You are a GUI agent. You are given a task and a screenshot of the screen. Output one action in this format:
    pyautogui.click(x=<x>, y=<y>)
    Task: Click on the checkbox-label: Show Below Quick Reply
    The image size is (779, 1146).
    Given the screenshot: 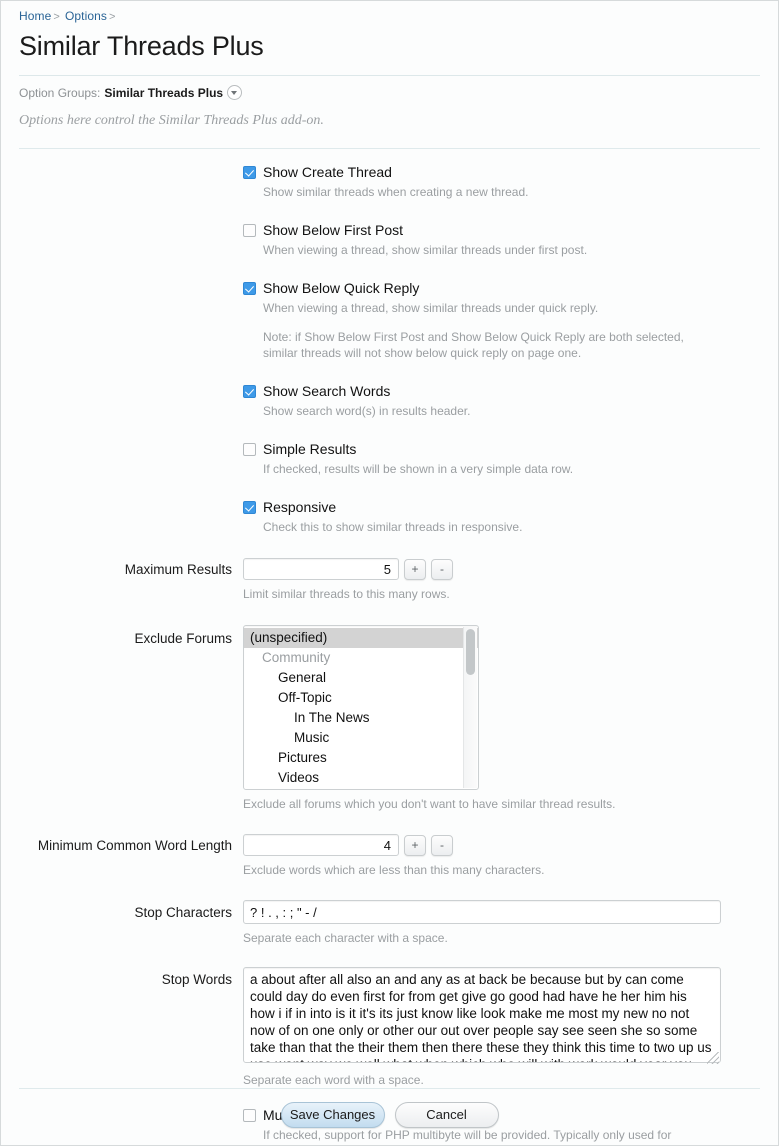 What is the action you would take?
    pyautogui.click(x=341, y=288)
    